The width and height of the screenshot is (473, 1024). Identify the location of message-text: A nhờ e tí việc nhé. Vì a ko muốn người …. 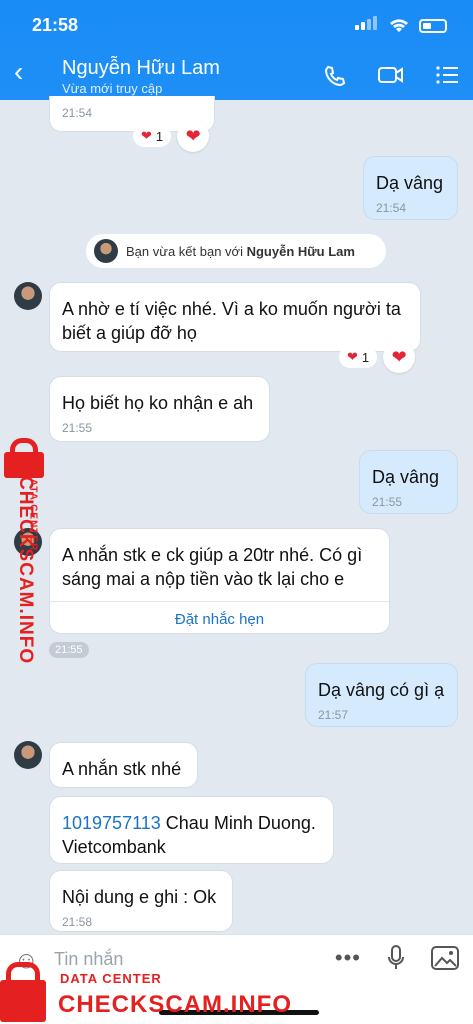
(231, 321).